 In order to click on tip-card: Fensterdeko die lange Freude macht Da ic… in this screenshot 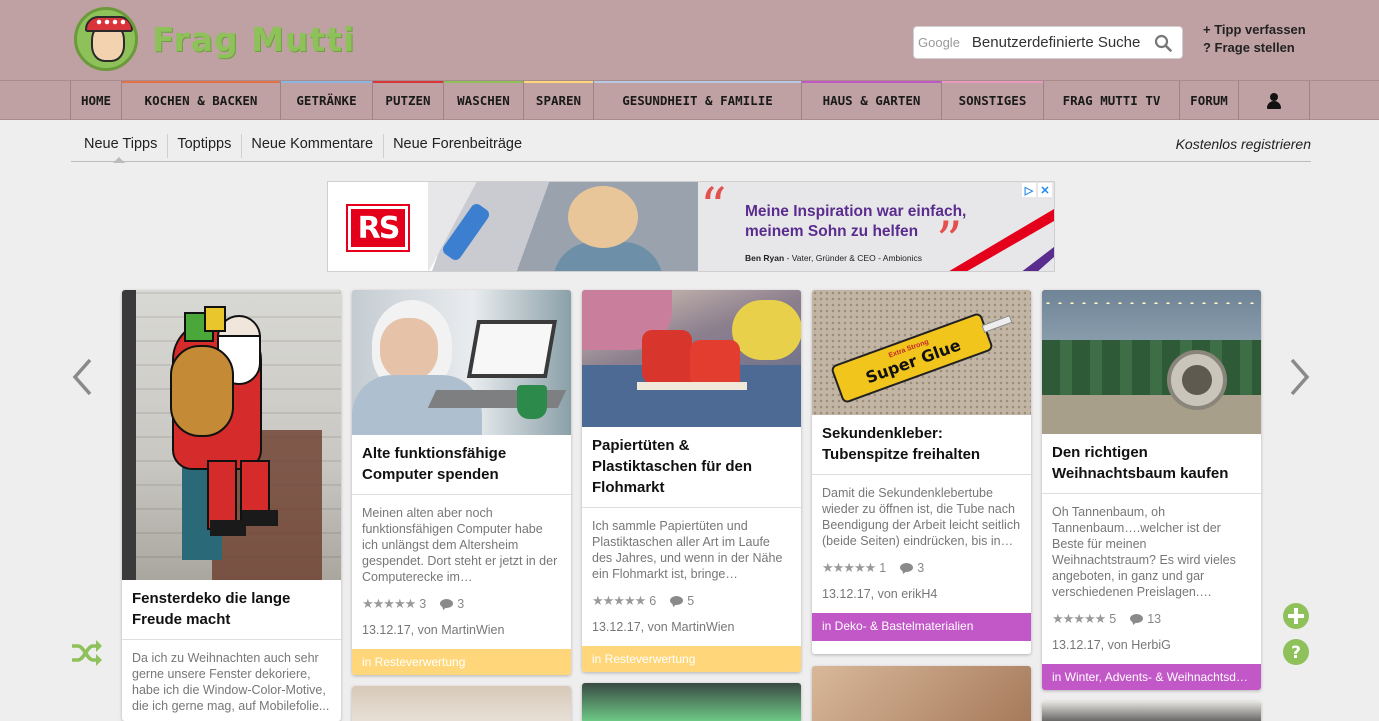, I will do `click(231, 505)`.